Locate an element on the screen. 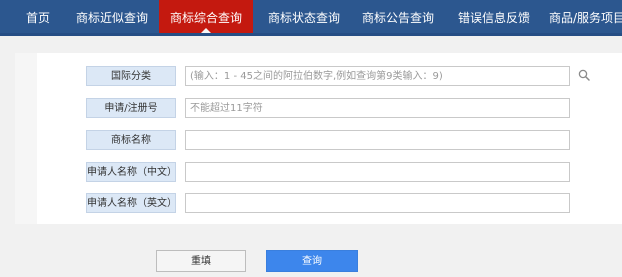 This screenshot has width=622, height=277. nav-item-status-search: 商标状态查询 is located at coordinates (304, 16).